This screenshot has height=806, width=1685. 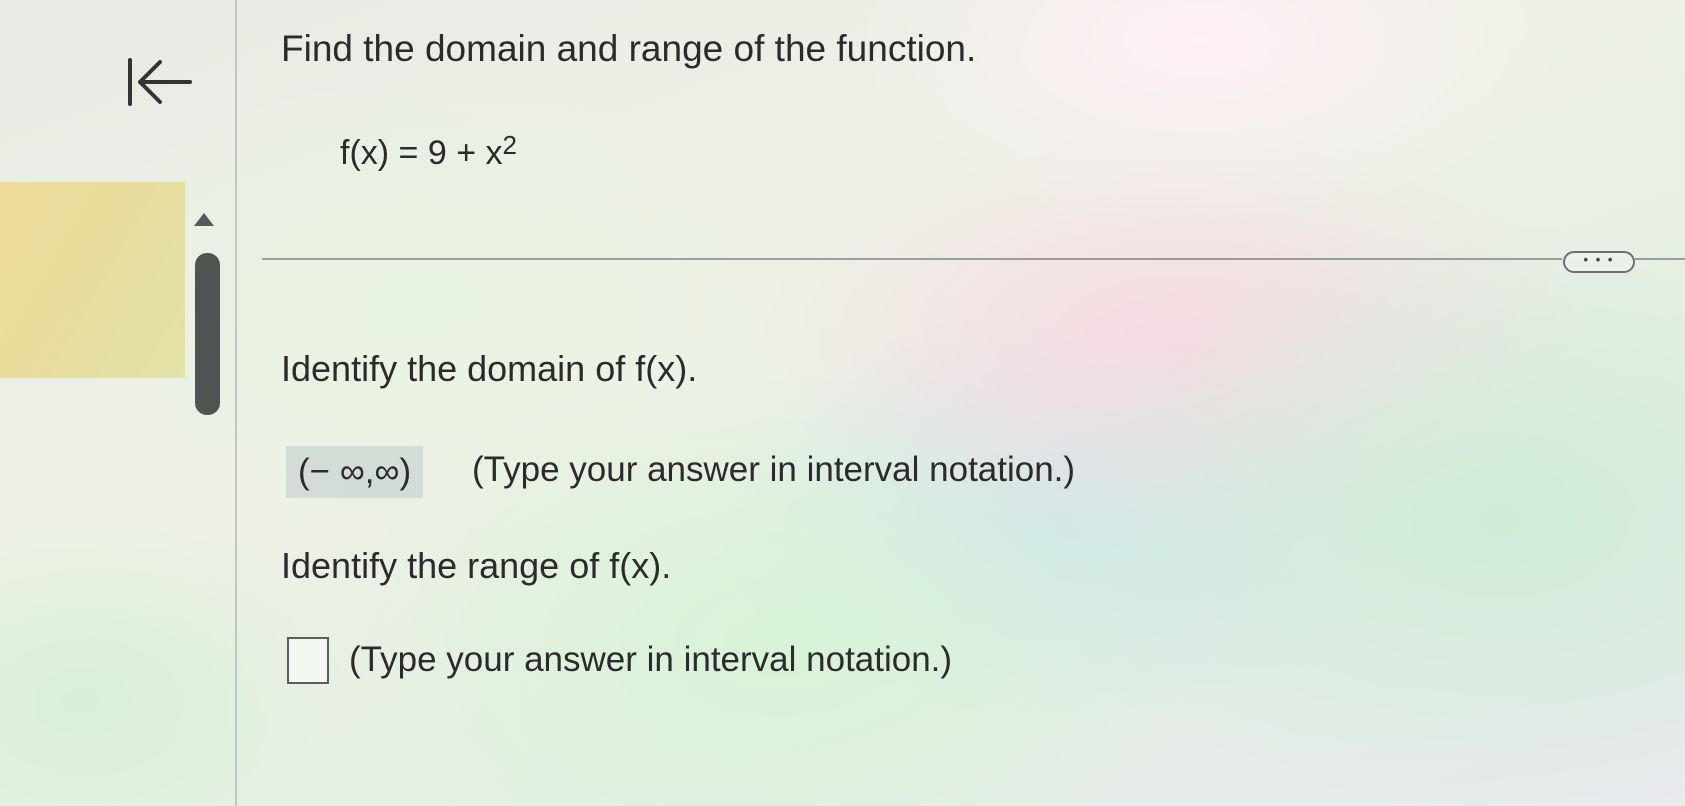 What do you see at coordinates (308, 660) in the screenshot?
I see `range-answer-input` at bounding box center [308, 660].